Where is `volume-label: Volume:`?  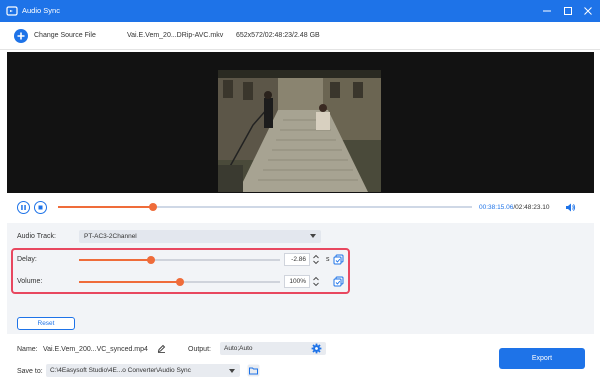
volume-label: Volume: is located at coordinates (30, 281).